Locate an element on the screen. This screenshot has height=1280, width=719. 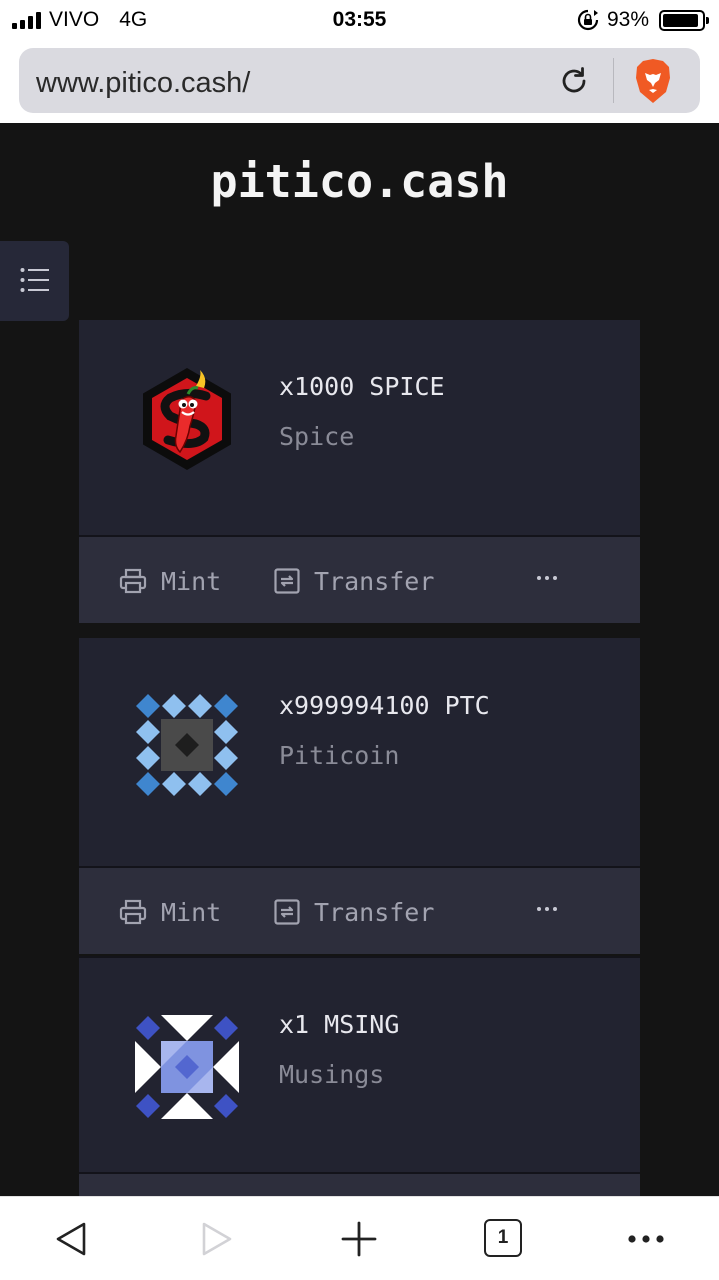
token-card-body: x1 MSING Musings is located at coordinates (359, 1064).